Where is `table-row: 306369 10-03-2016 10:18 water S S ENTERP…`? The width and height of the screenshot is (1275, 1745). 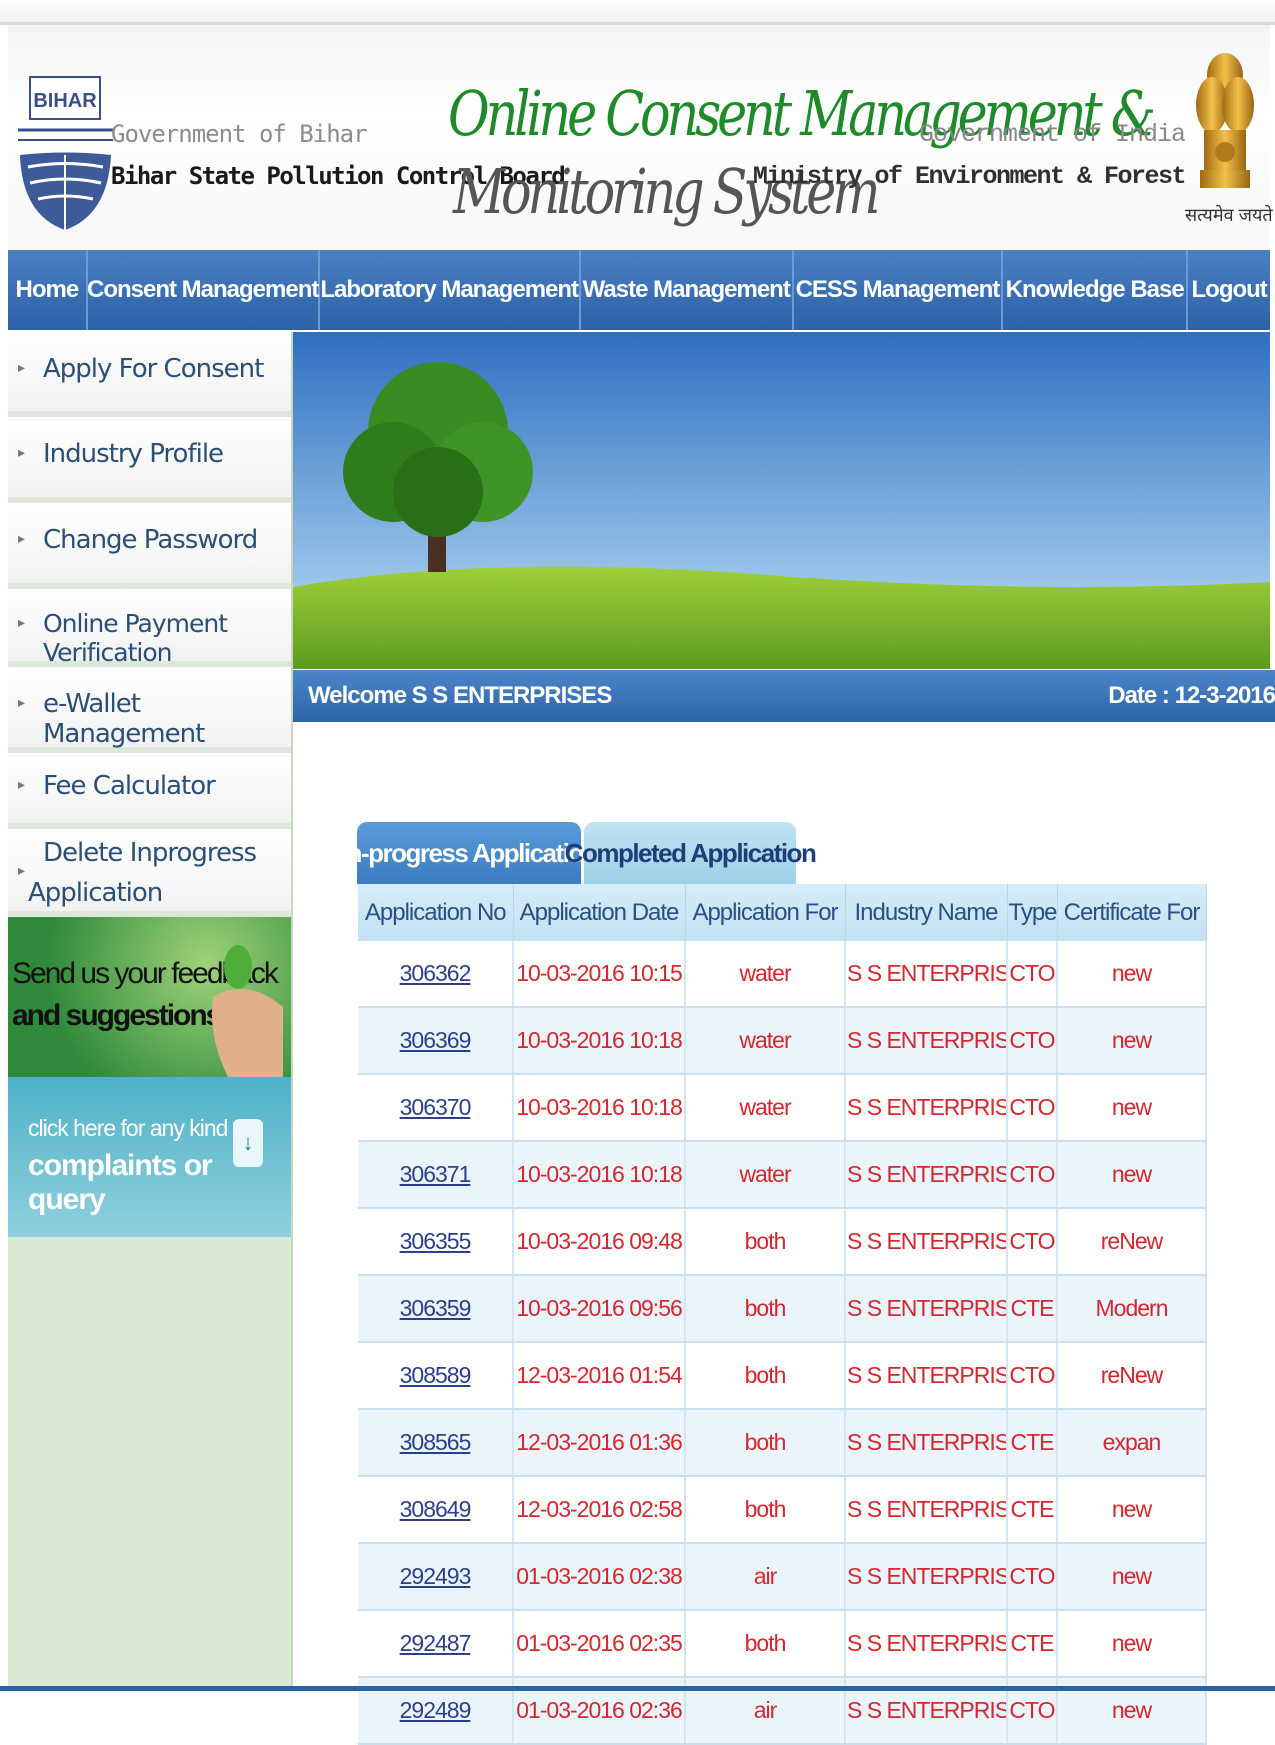 table-row: 306369 10-03-2016 10:18 water S S ENTERP… is located at coordinates (782, 1041).